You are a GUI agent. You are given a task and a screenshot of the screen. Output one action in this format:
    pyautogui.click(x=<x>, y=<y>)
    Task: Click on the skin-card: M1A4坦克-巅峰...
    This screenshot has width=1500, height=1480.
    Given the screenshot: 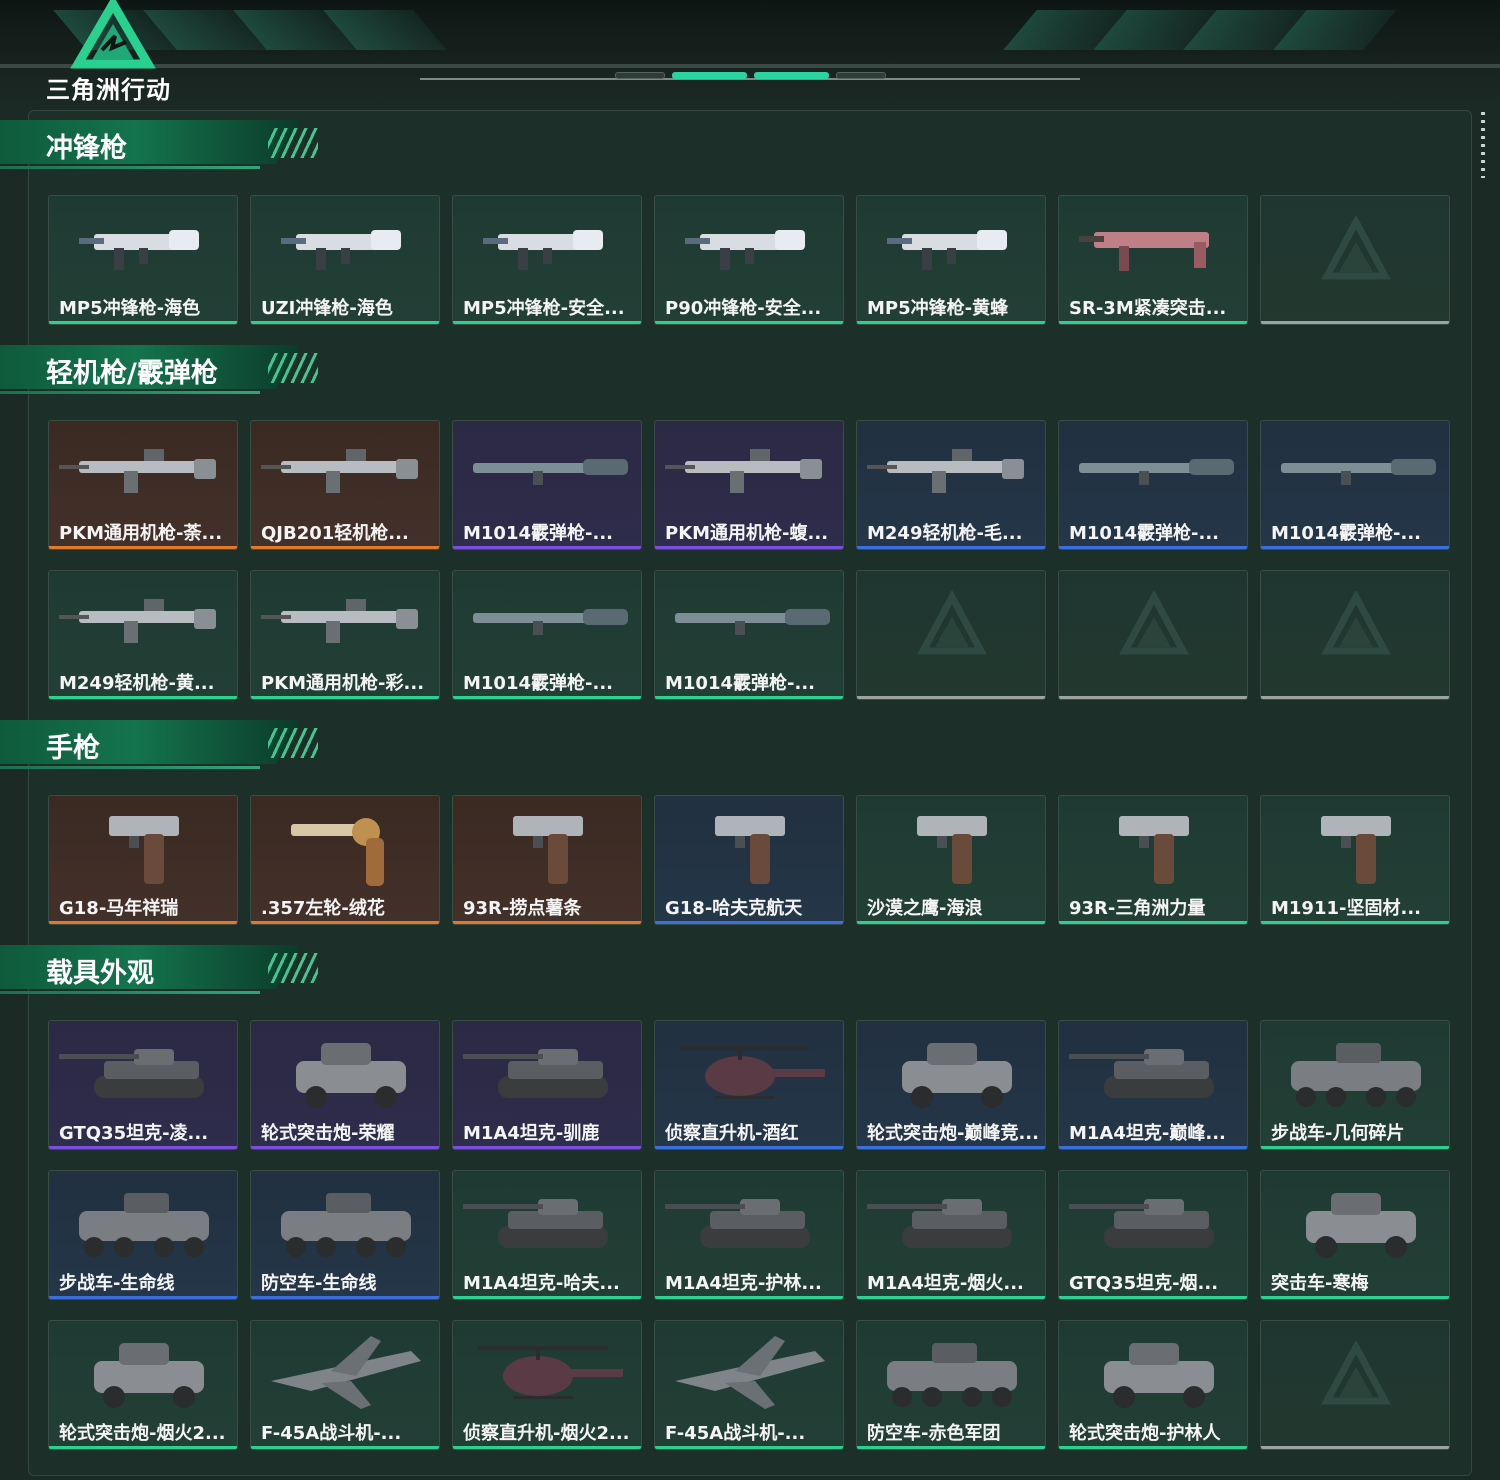 What is the action you would take?
    pyautogui.click(x=1153, y=1085)
    